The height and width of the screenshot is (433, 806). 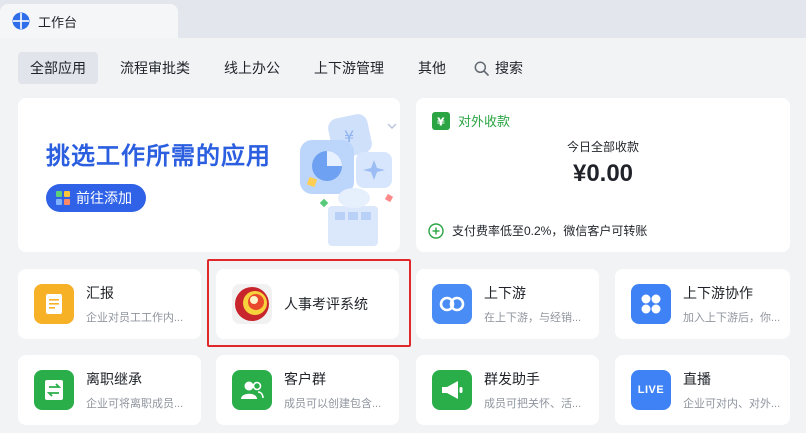 What do you see at coordinates (252, 68) in the screenshot?
I see `filter-tab-online-office: 线上办公` at bounding box center [252, 68].